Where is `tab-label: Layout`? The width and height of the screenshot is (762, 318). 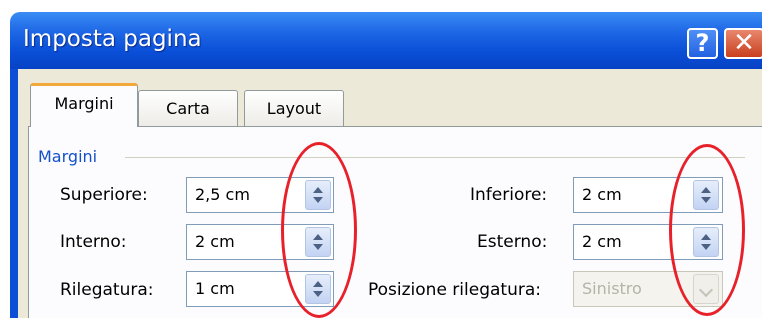 tab-label: Layout is located at coordinates (294, 108).